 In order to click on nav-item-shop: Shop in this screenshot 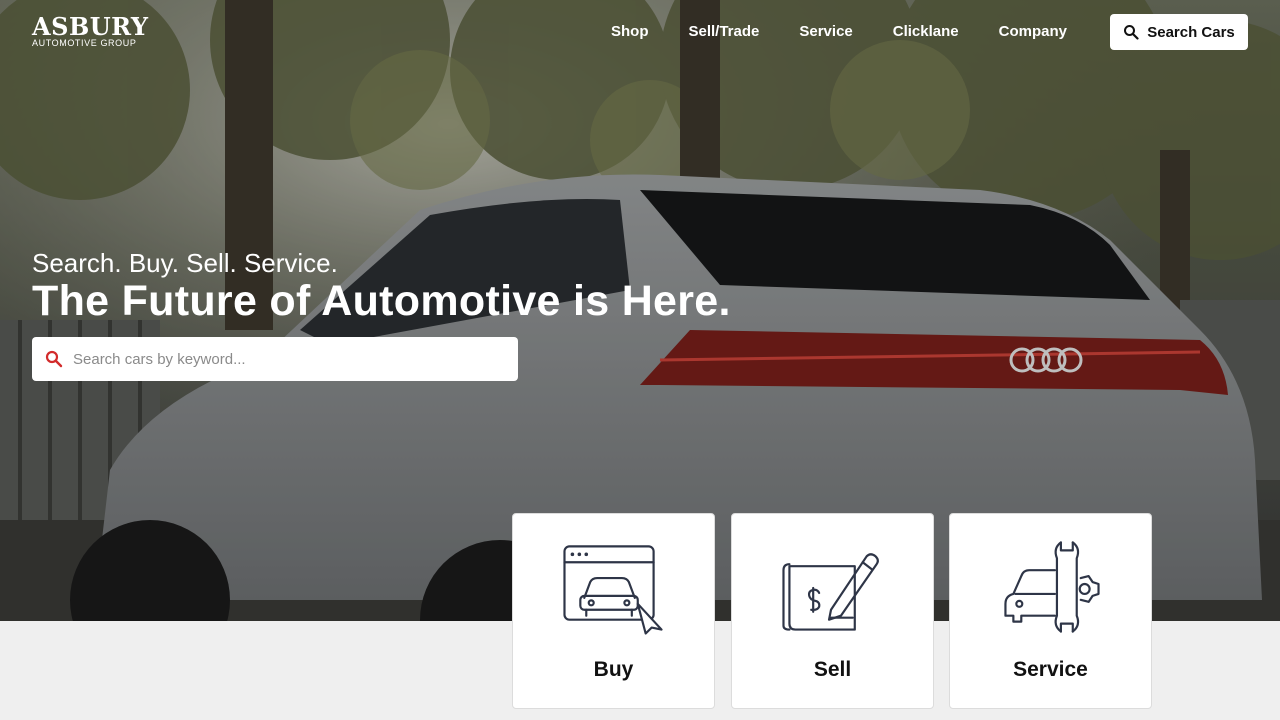, I will do `click(630, 32)`.